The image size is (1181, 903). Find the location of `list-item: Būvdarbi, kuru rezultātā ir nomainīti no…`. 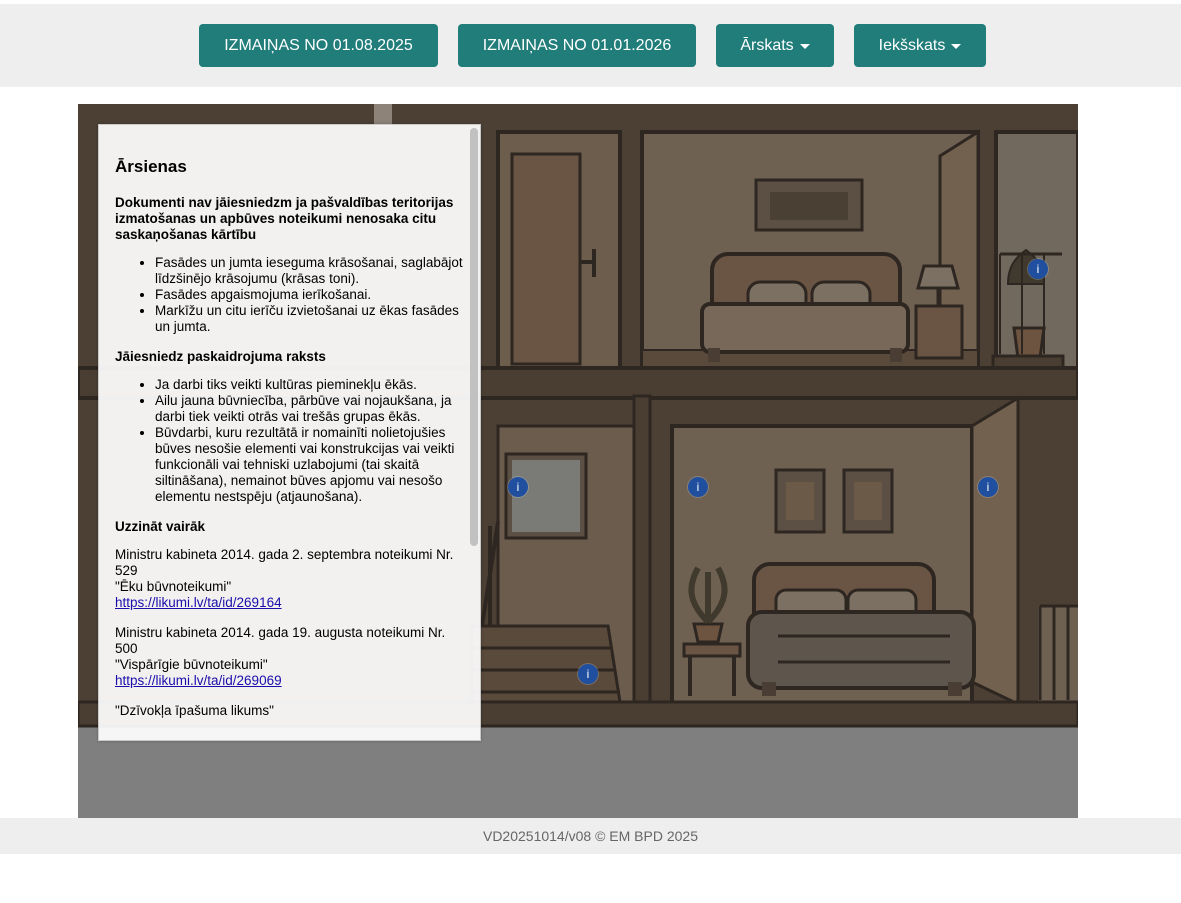

list-item: Būvdarbi, kuru rezultātā ir nomainīti no… is located at coordinates (309, 465).